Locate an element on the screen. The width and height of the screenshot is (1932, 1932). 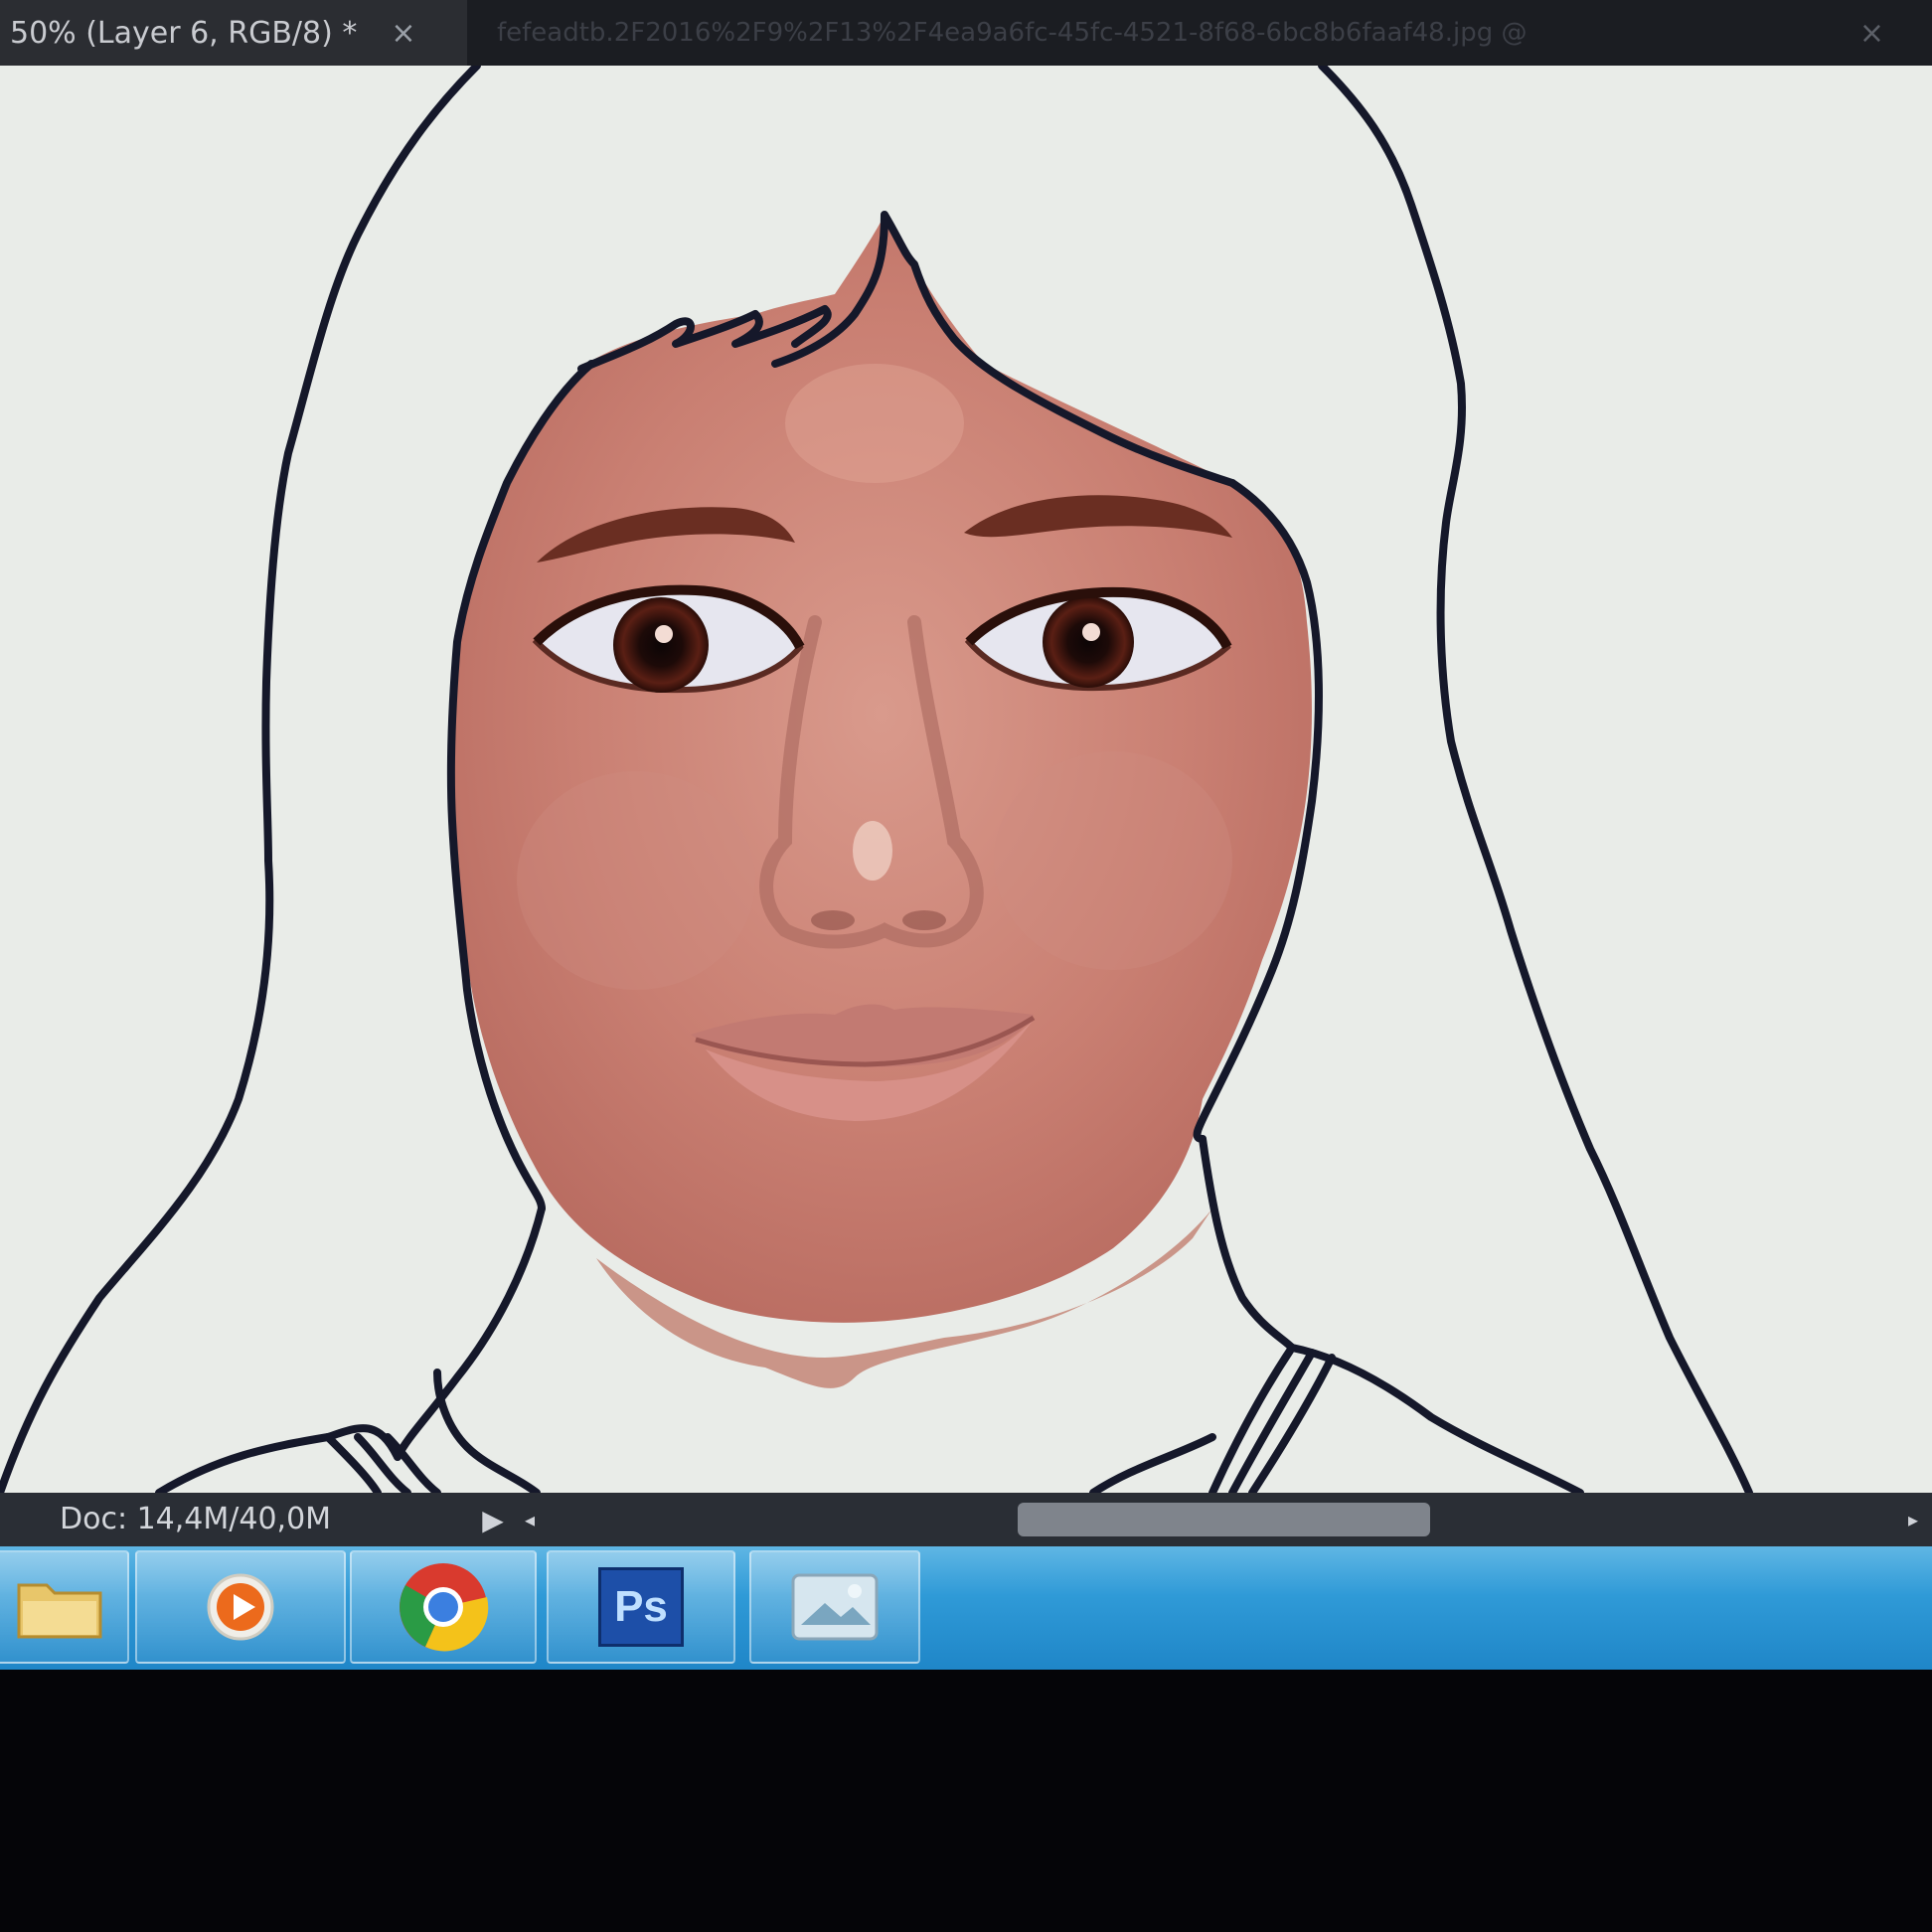
photo-viewer-icon is located at coordinates (835, 1607).